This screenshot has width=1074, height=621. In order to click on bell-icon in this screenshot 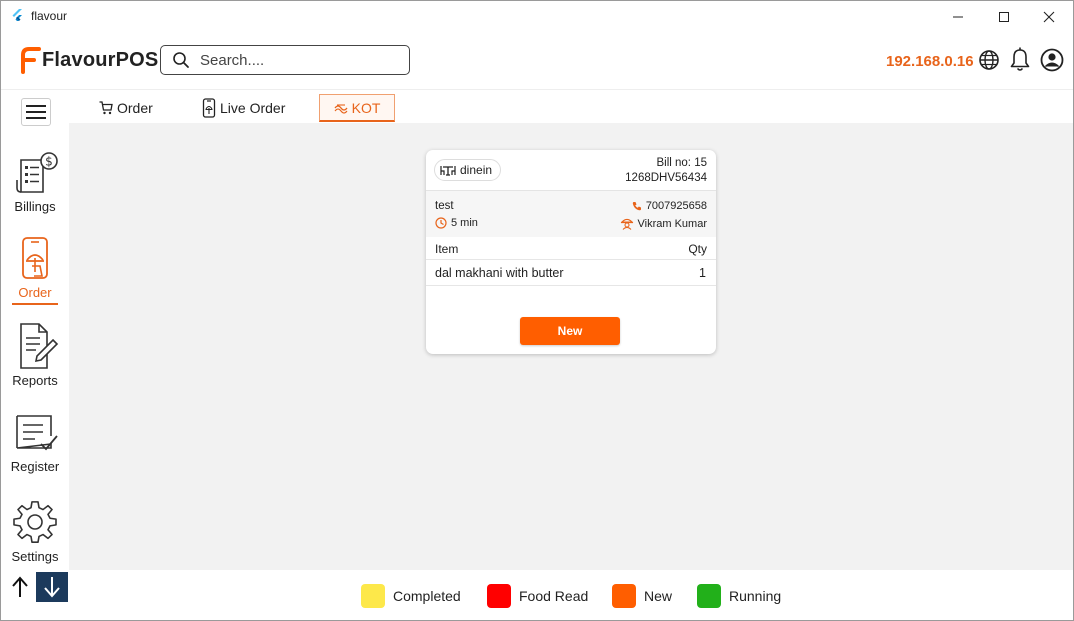, I will do `click(1020, 59)`.